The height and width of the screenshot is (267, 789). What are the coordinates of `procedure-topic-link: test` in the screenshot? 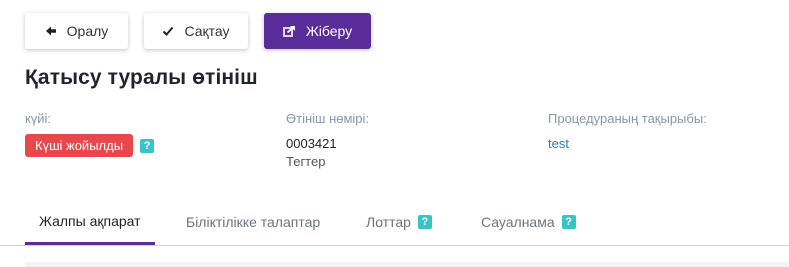 It's located at (558, 143).